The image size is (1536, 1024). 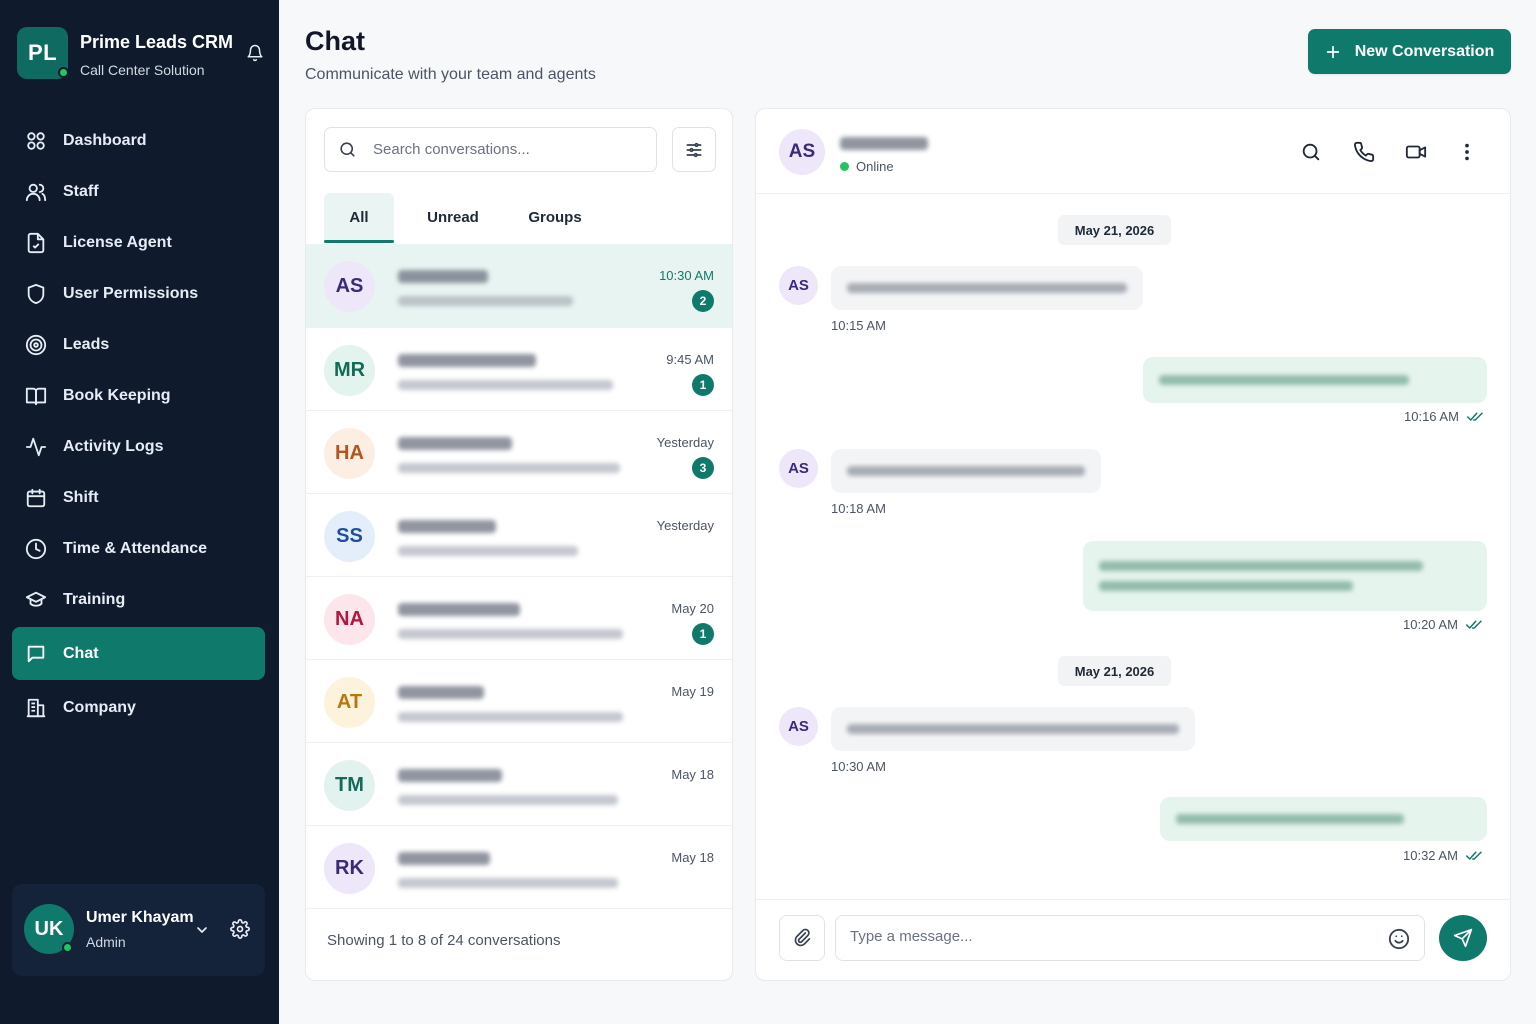 I want to click on sidebar-item-label: Company, so click(x=99, y=707).